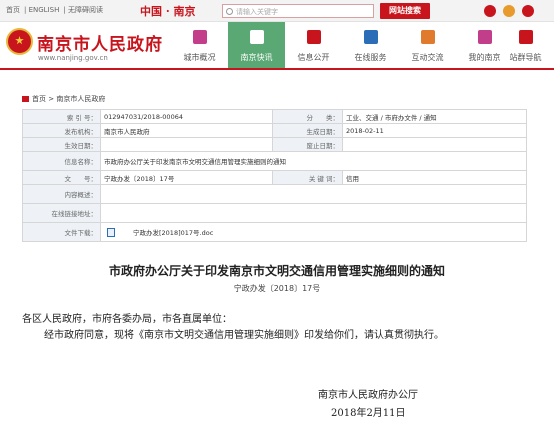  Describe the element at coordinates (256, 45) in the screenshot. I see `nav-nanjing-news: 南京快讯` at that location.